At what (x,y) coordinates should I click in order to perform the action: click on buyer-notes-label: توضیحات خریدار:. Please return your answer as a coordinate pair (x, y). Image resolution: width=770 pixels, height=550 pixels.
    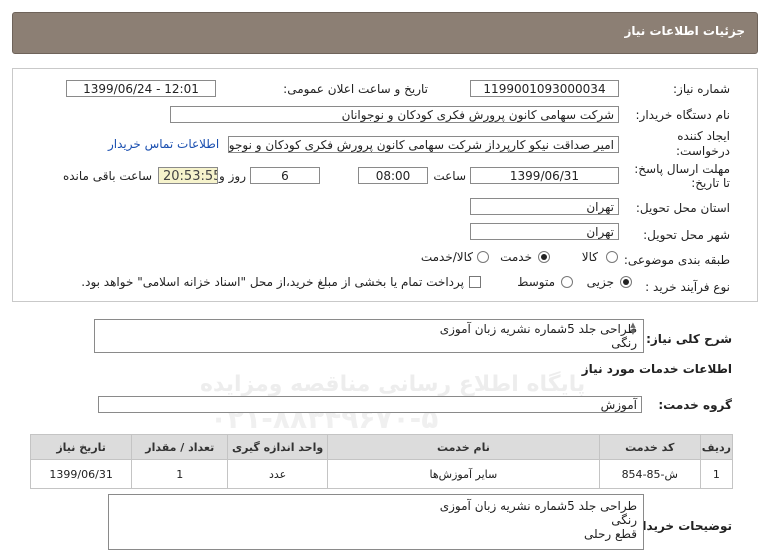
    Looking at the image, I should click on (681, 526).